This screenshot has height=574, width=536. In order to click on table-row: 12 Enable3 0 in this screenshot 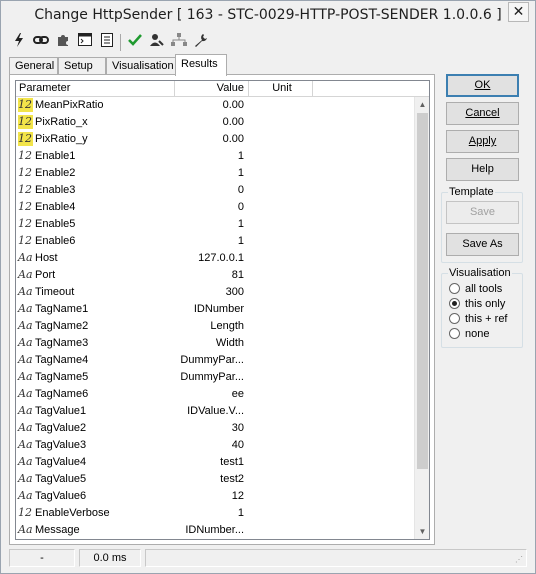, I will do `click(215, 190)`.